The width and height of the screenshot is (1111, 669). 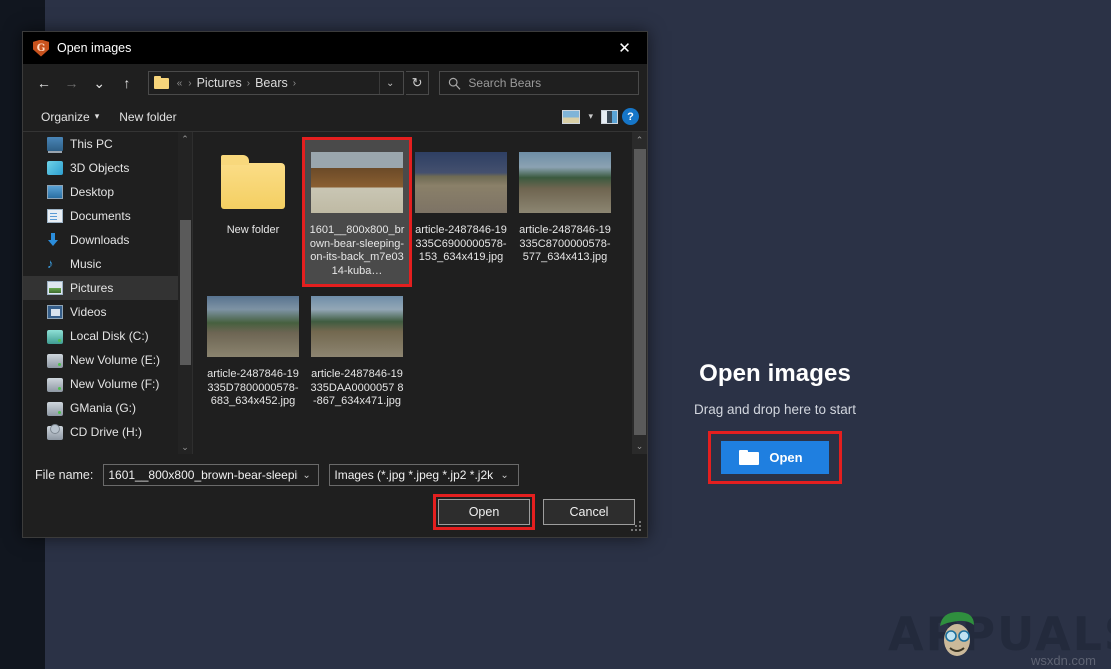 I want to click on resize-grip-icon, so click(x=637, y=527).